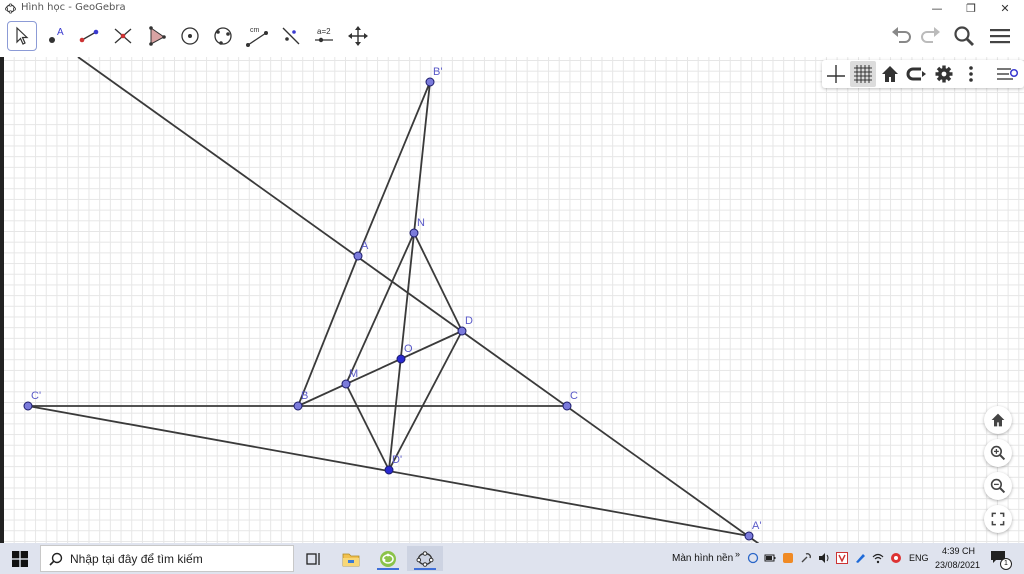 This screenshot has height=574, width=1024. I want to click on notification-count-badge: 1, so click(1006, 564).